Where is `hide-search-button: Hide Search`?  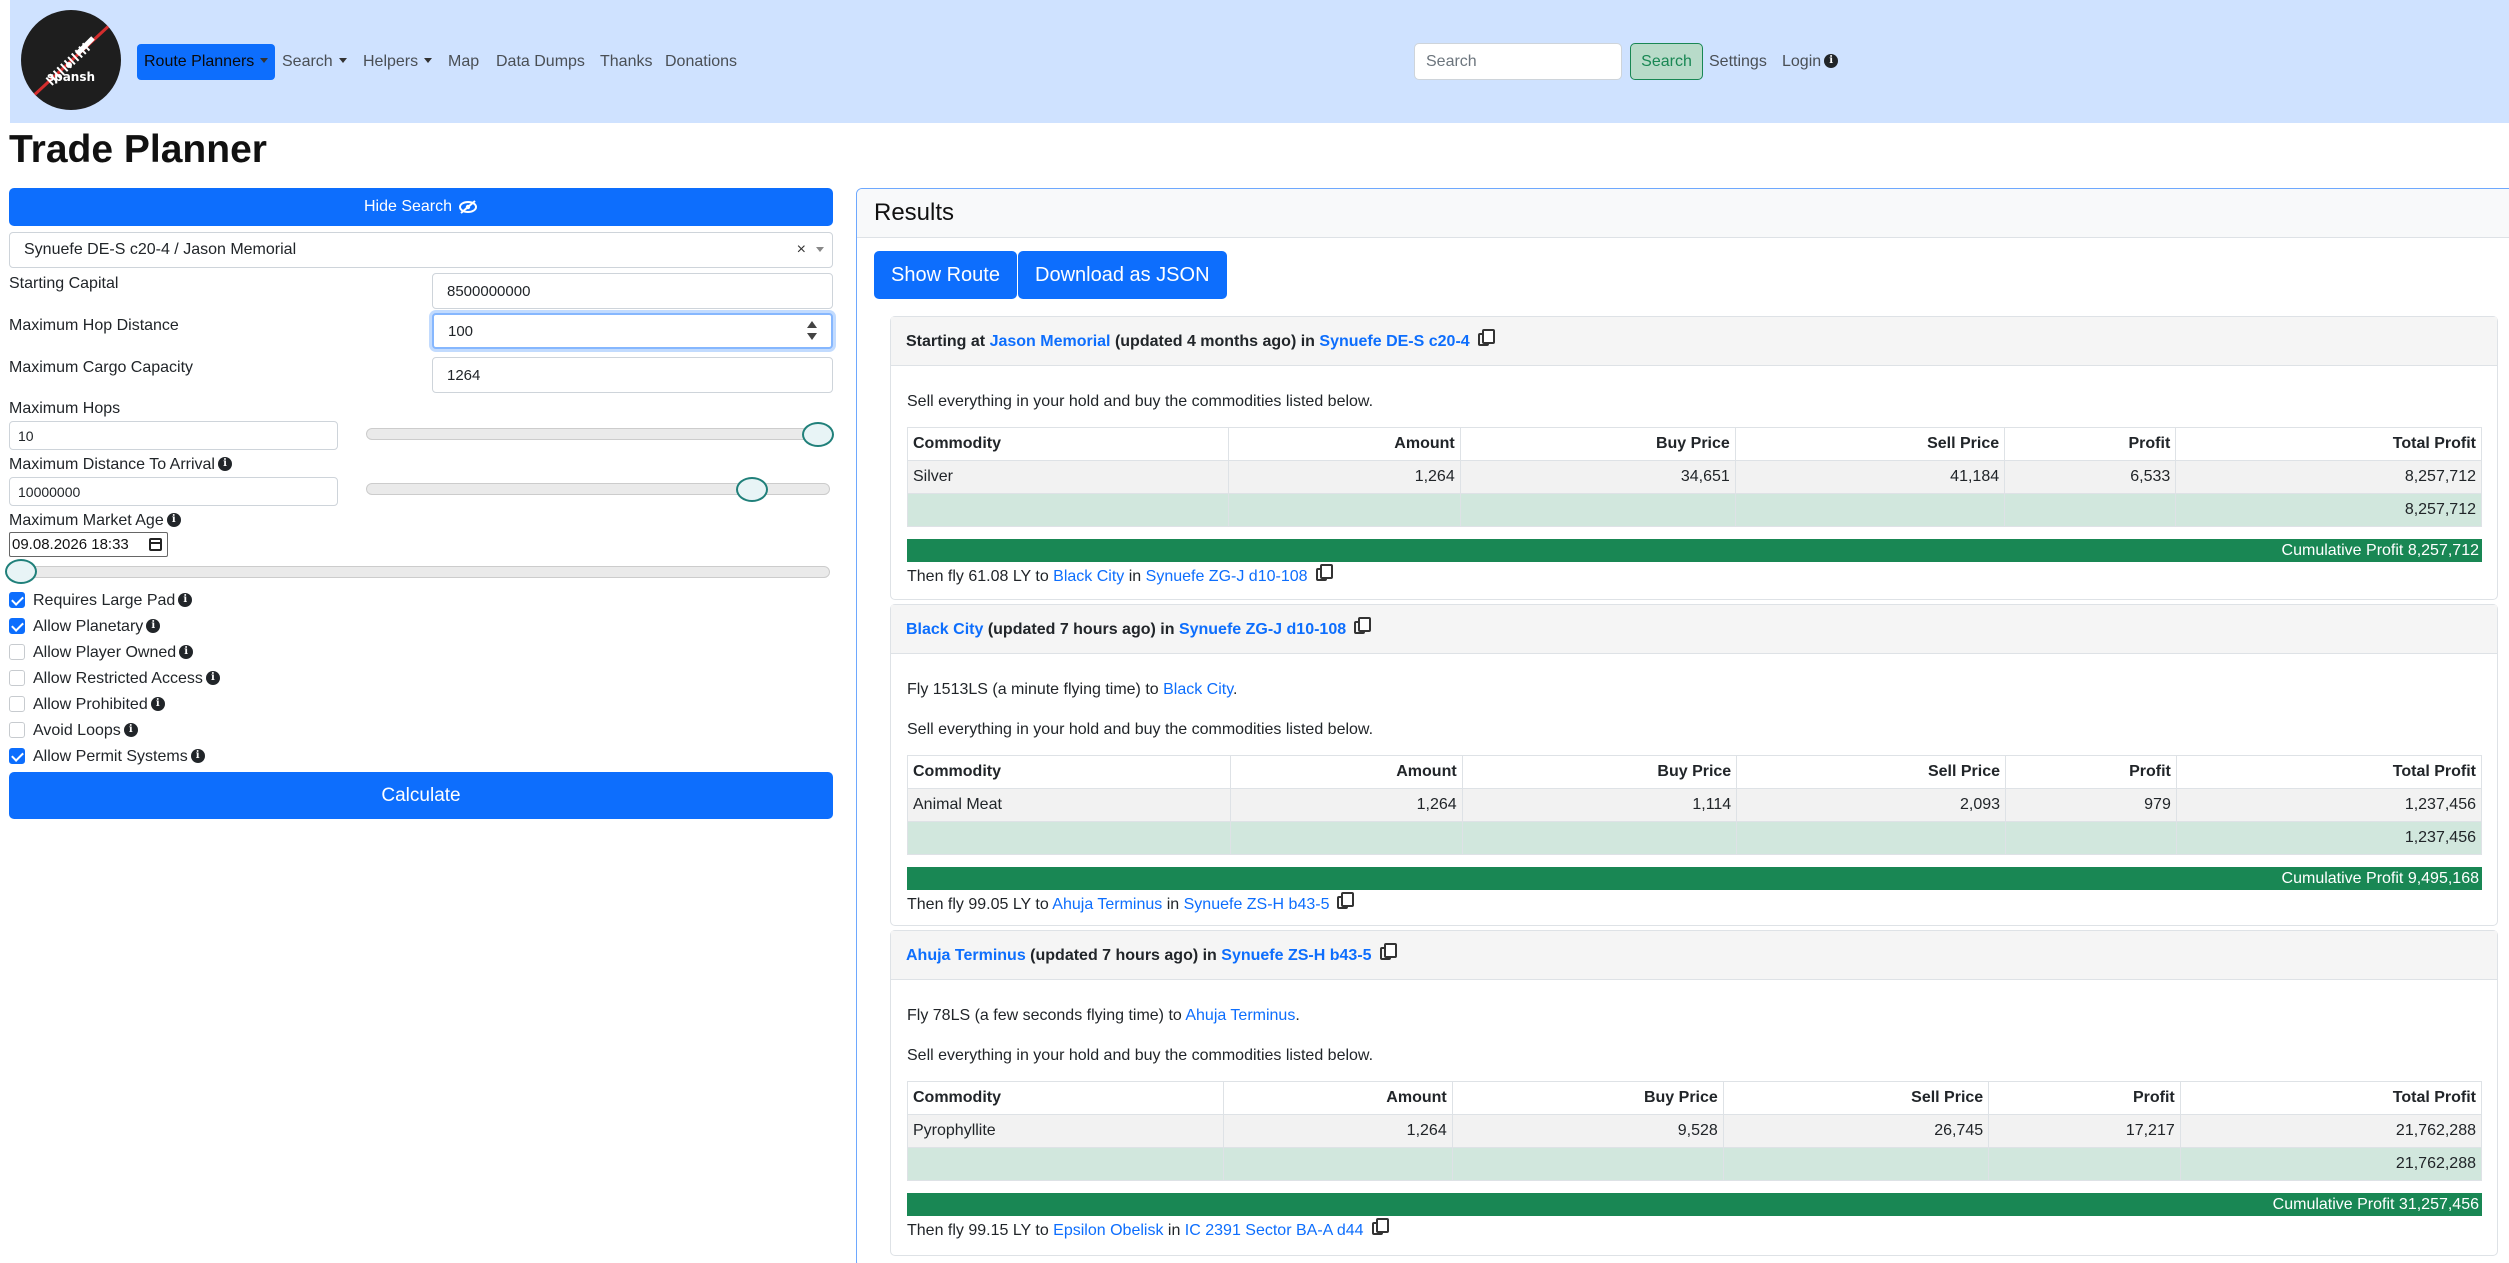
hide-search-button: Hide Search is located at coordinates (421, 207).